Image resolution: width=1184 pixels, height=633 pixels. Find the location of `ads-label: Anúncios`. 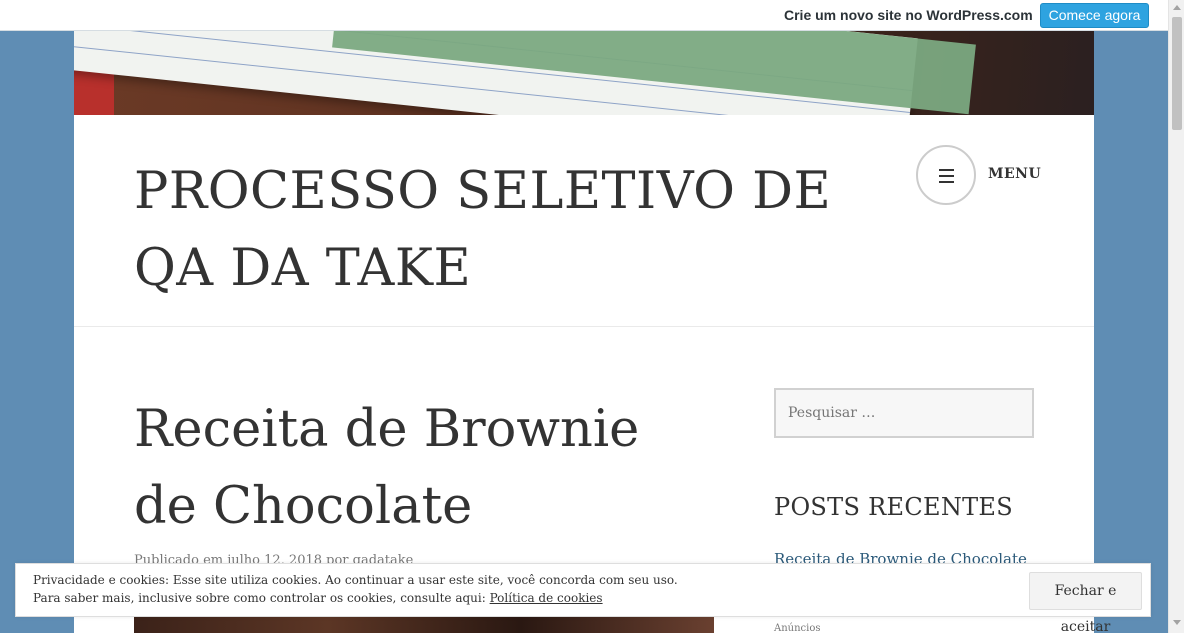

ads-label: Anúncios is located at coordinates (797, 628).